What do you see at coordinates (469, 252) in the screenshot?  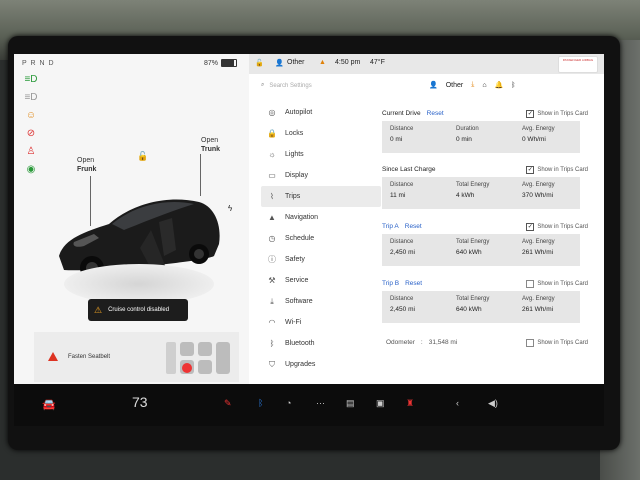 I see `stat-value: 640 kWh` at bounding box center [469, 252].